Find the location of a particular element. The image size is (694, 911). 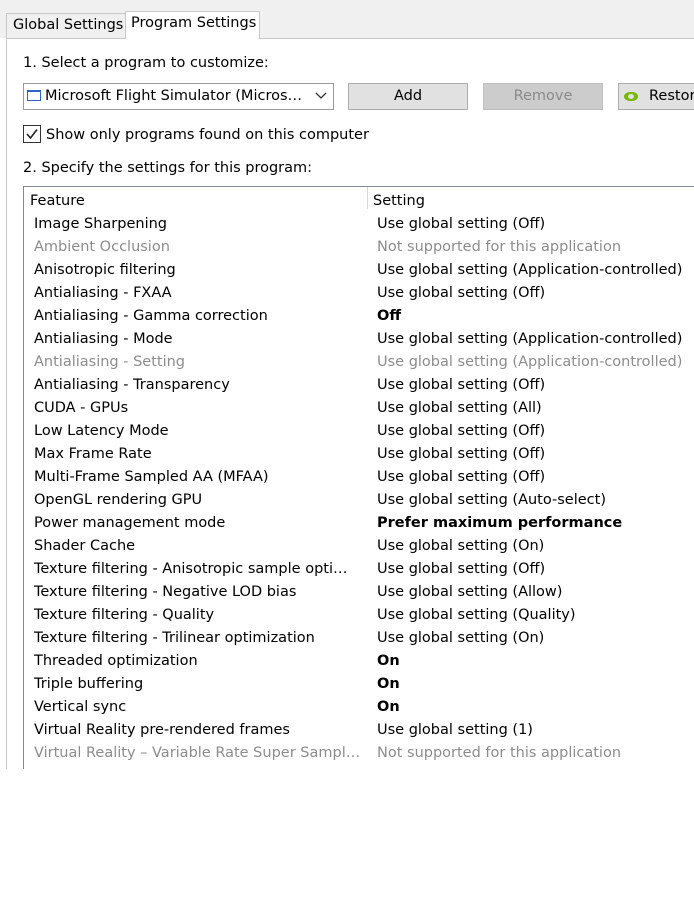

setting-cell: Use global setting (Allow) is located at coordinates (469, 592).